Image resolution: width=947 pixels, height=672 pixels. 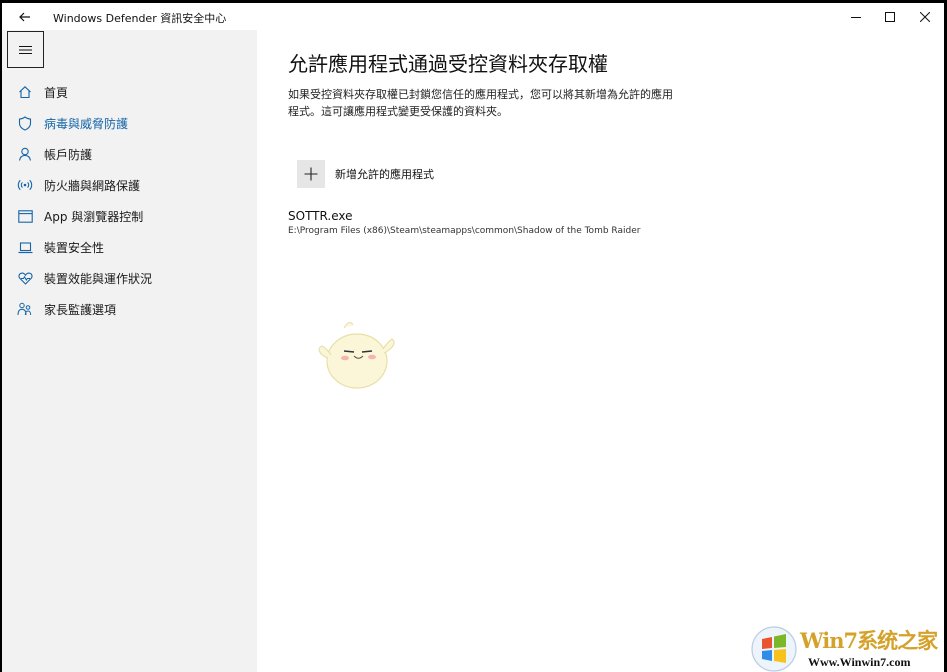 What do you see at coordinates (56, 92) in the screenshot?
I see `sidebar-item-label: 首頁` at bounding box center [56, 92].